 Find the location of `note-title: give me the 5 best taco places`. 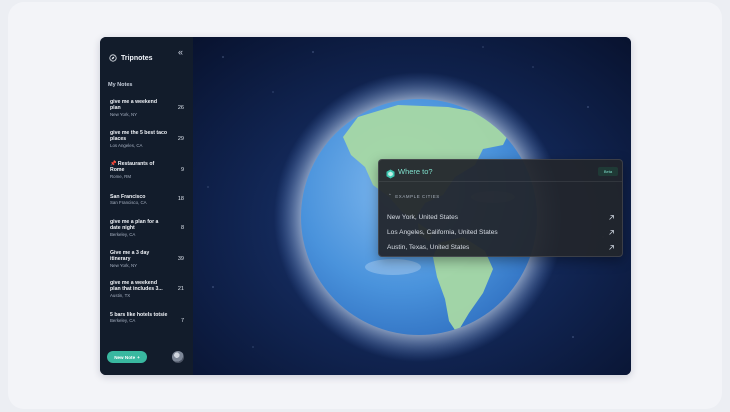

note-title: give me the 5 best taco places is located at coordinates (139, 136).